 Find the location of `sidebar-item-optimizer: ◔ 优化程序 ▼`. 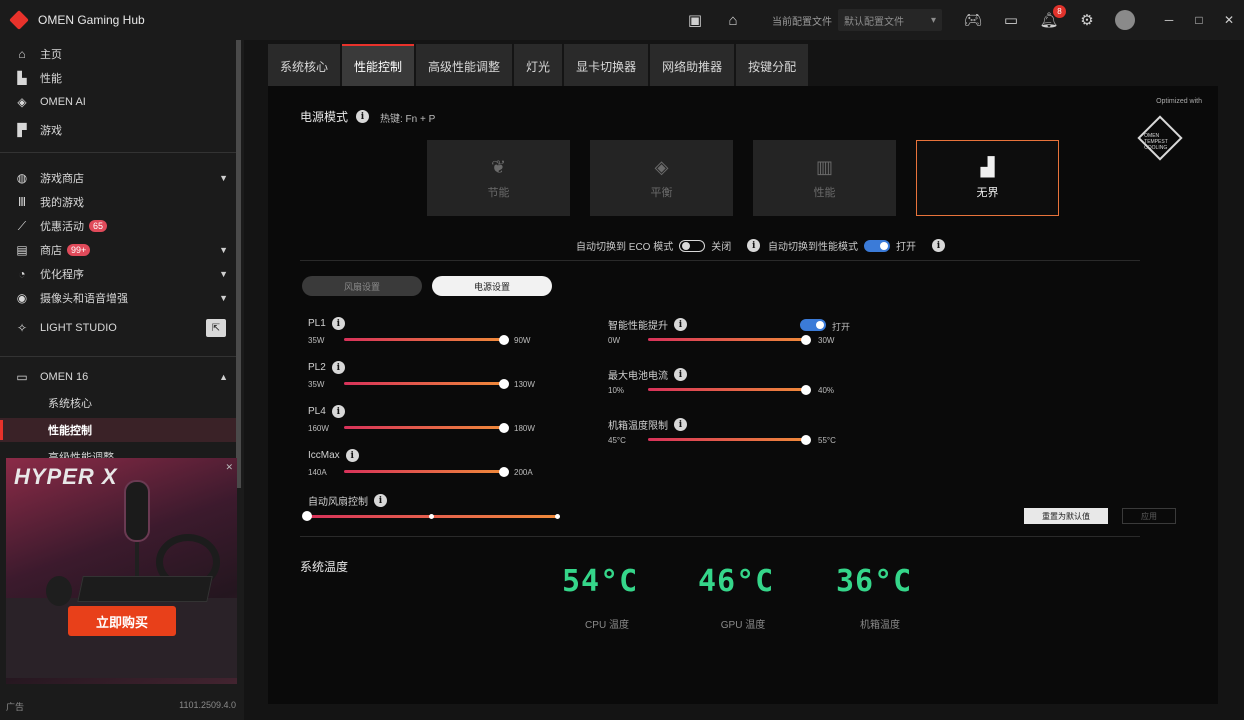

sidebar-item-optimizer: ◔ 优化程序 ▼ is located at coordinates (118, 274).